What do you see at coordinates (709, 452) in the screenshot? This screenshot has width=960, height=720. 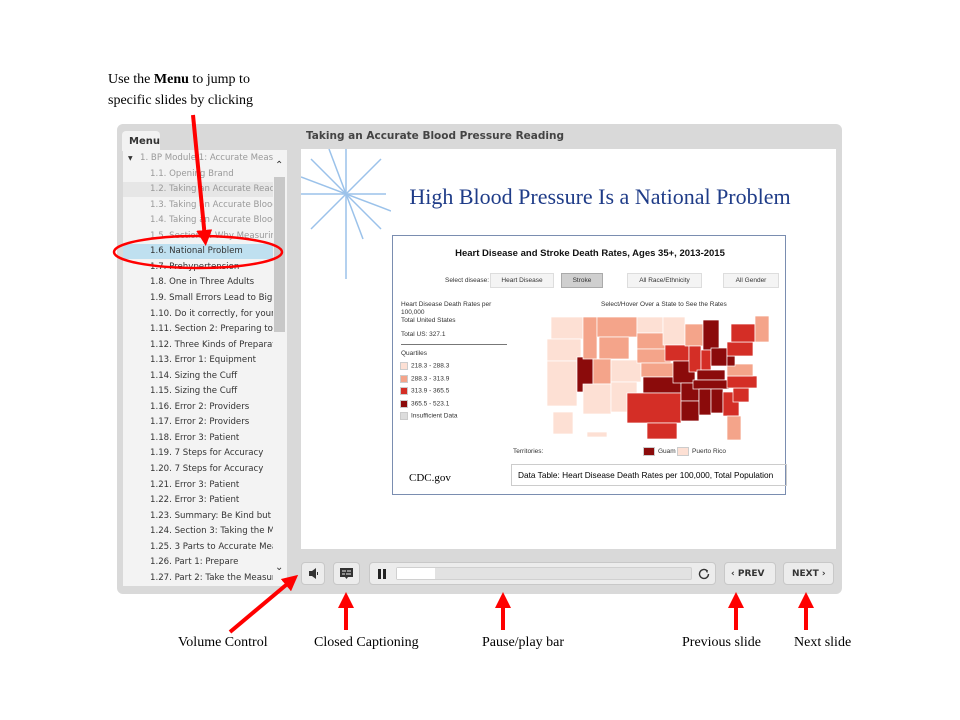 I see `puerto-rico-label: Puerto Rico` at bounding box center [709, 452].